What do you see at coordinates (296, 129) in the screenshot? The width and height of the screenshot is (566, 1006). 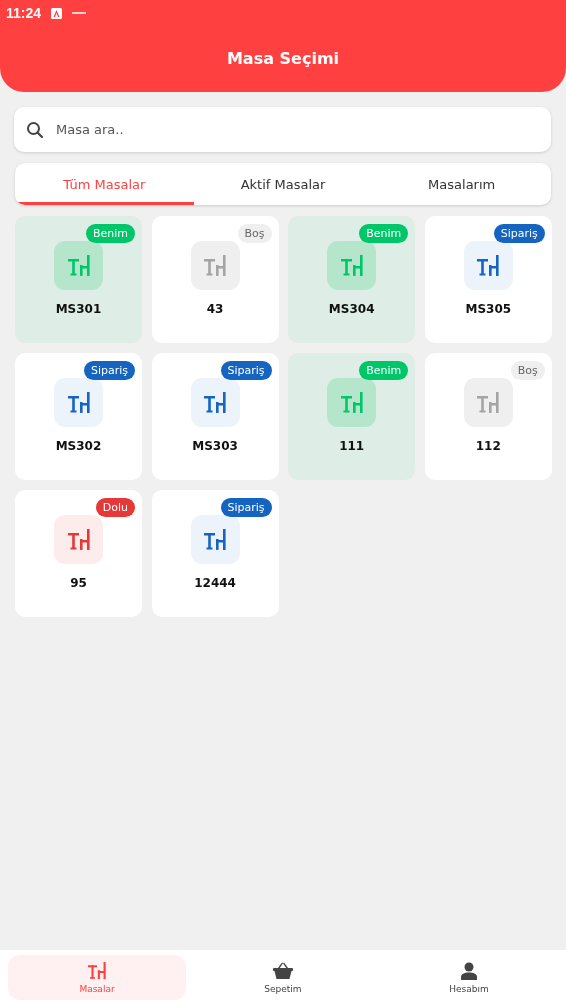 I see `search-field: Masa ara..` at bounding box center [296, 129].